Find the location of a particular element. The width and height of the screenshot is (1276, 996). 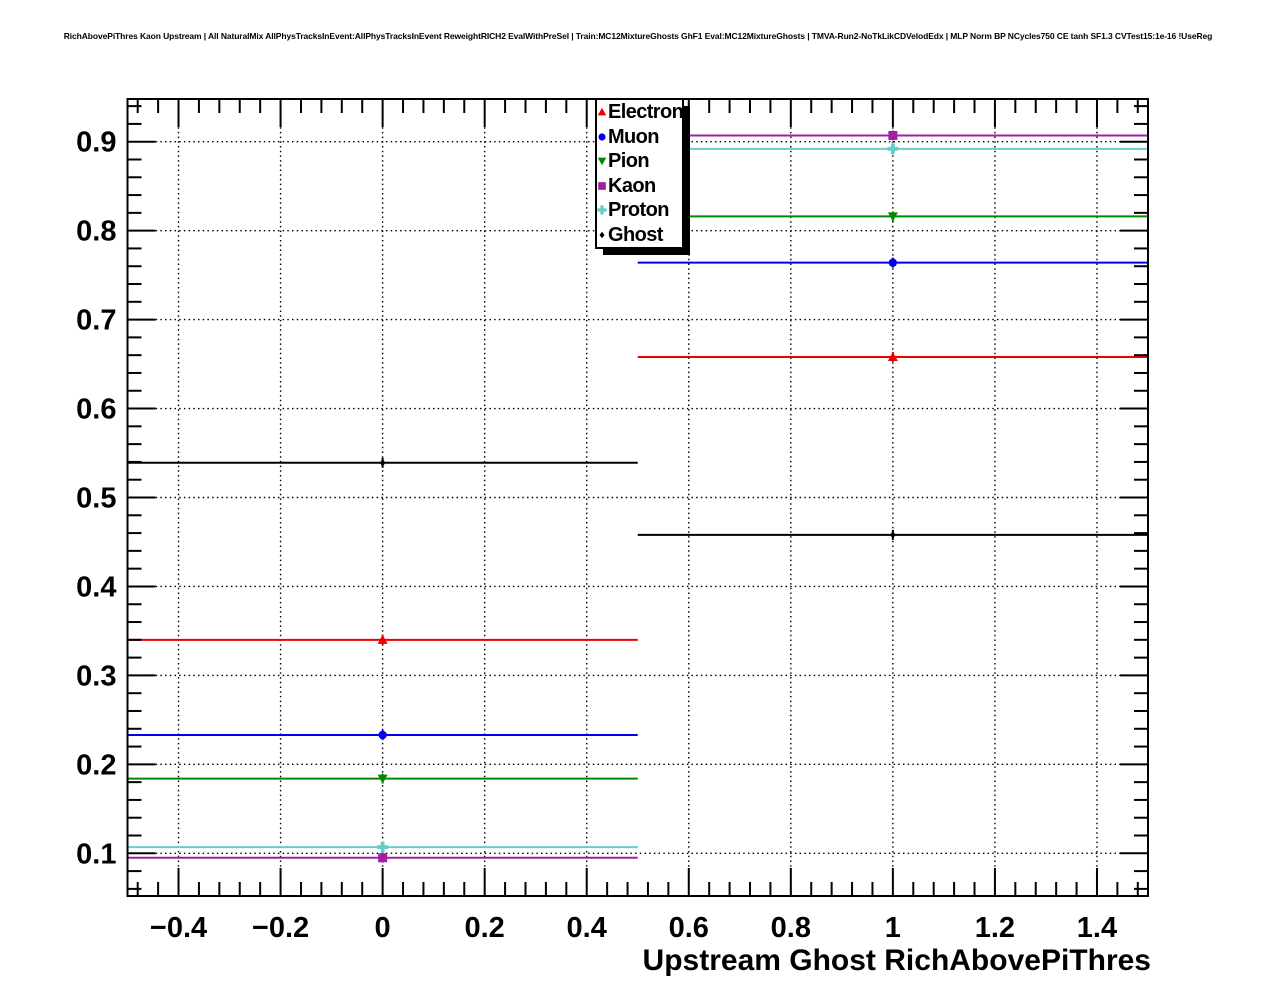

y-tick-label: 0.1 is located at coordinates (96, 854).